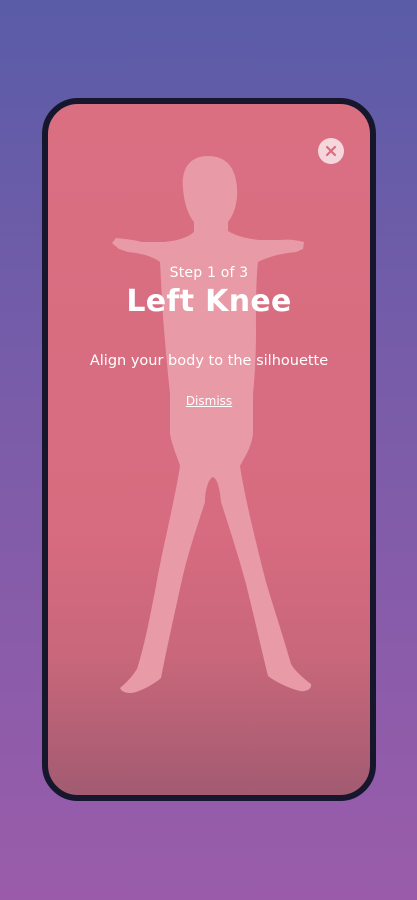  I want to click on instruction-text: Align your body to the silhouette, so click(209, 361).